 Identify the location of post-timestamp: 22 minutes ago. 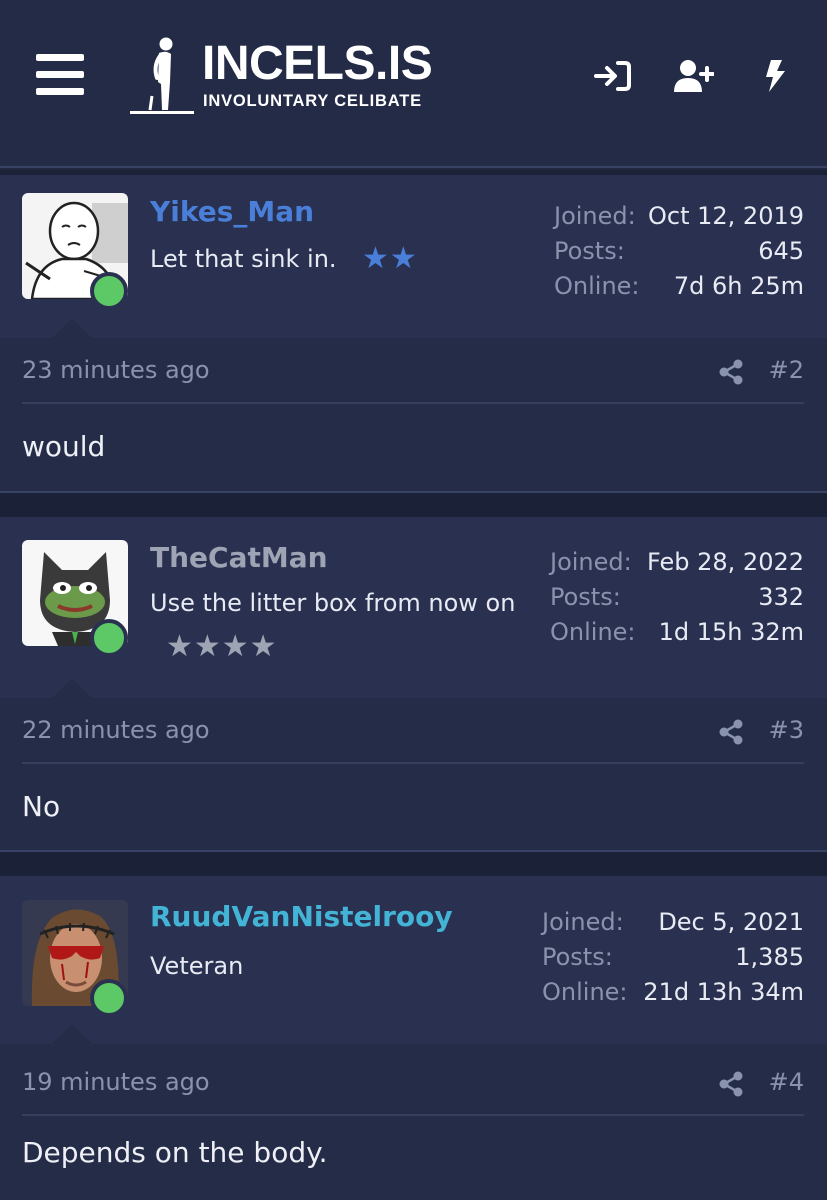
(116, 730).